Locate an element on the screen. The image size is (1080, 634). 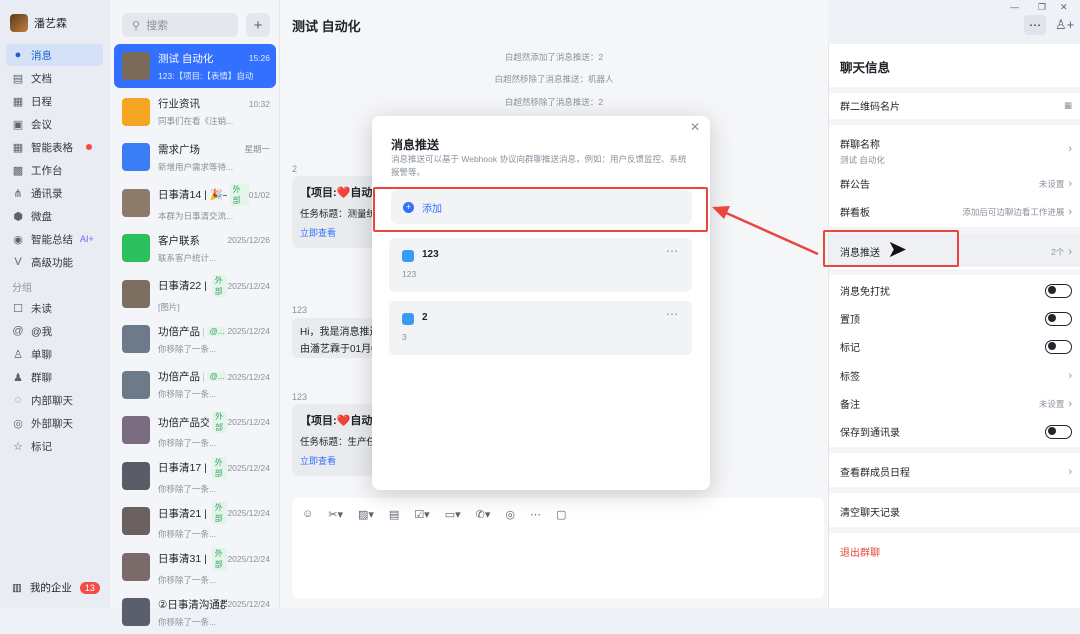
annotation-arrow is located at coordinates (765, 231).